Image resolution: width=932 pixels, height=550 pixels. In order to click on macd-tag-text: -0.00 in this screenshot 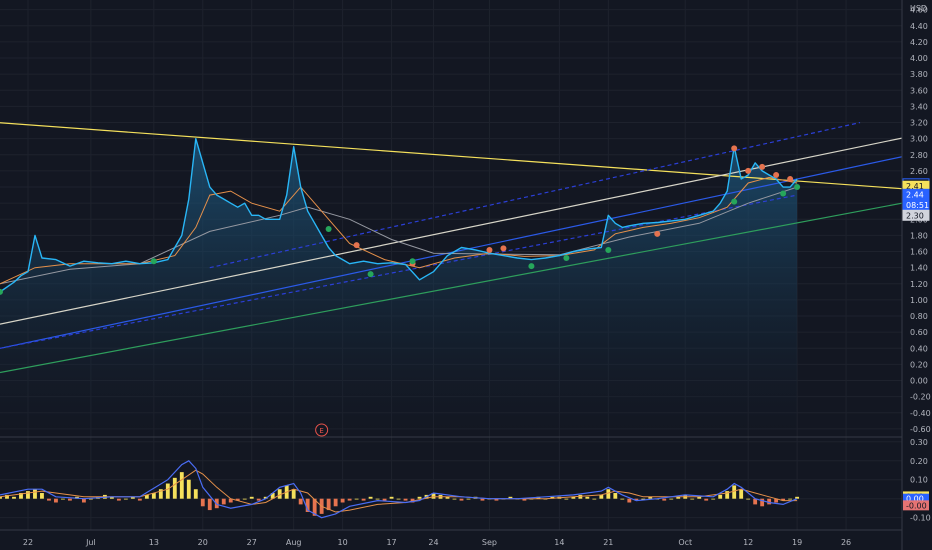, I will do `click(916, 505)`.